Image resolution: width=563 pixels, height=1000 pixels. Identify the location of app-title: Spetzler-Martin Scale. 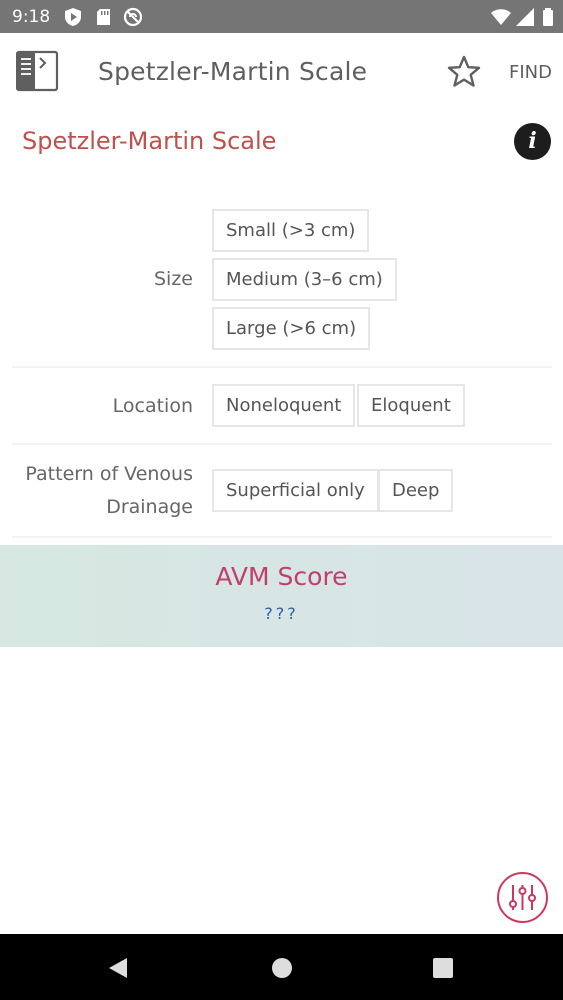
(233, 71).